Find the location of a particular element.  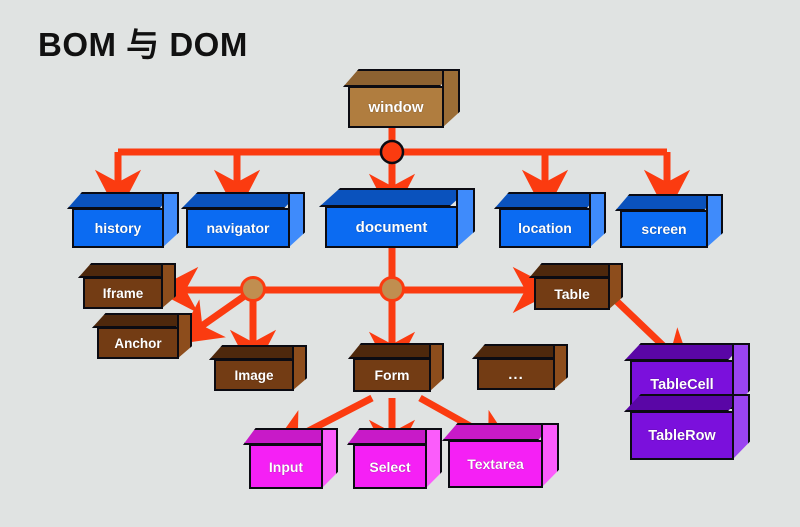

node-tablecell-label: TableCell is located at coordinates (682, 384).